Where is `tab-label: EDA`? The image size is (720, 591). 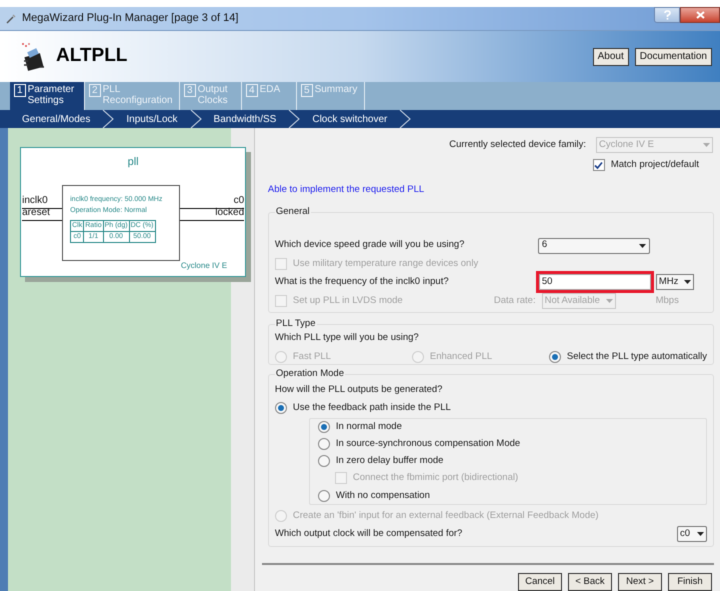 tab-label: EDA is located at coordinates (270, 89).